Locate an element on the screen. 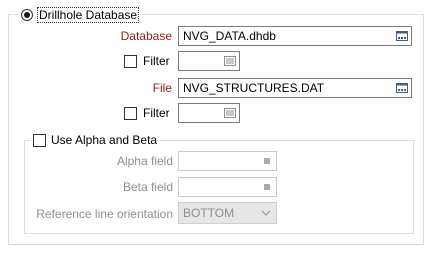 Image resolution: width=433 pixels, height=256 pixels. database-filter-field is located at coordinates (209, 61).